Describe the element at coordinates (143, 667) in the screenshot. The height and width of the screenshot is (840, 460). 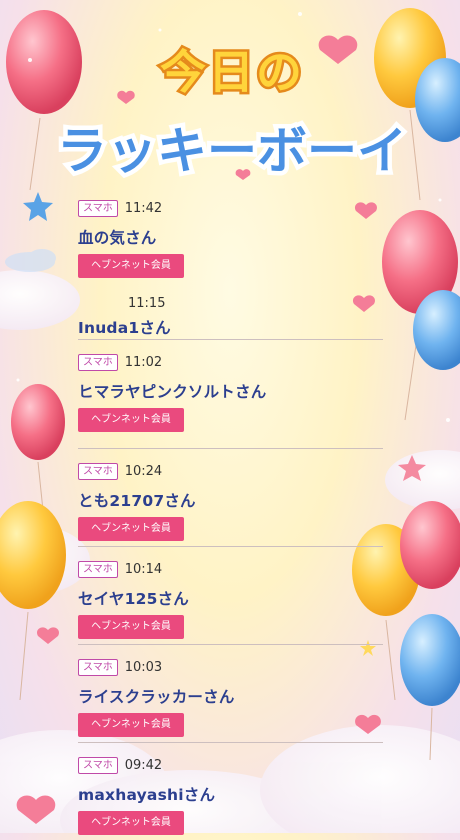
I see `entry-time: 10:03` at that location.